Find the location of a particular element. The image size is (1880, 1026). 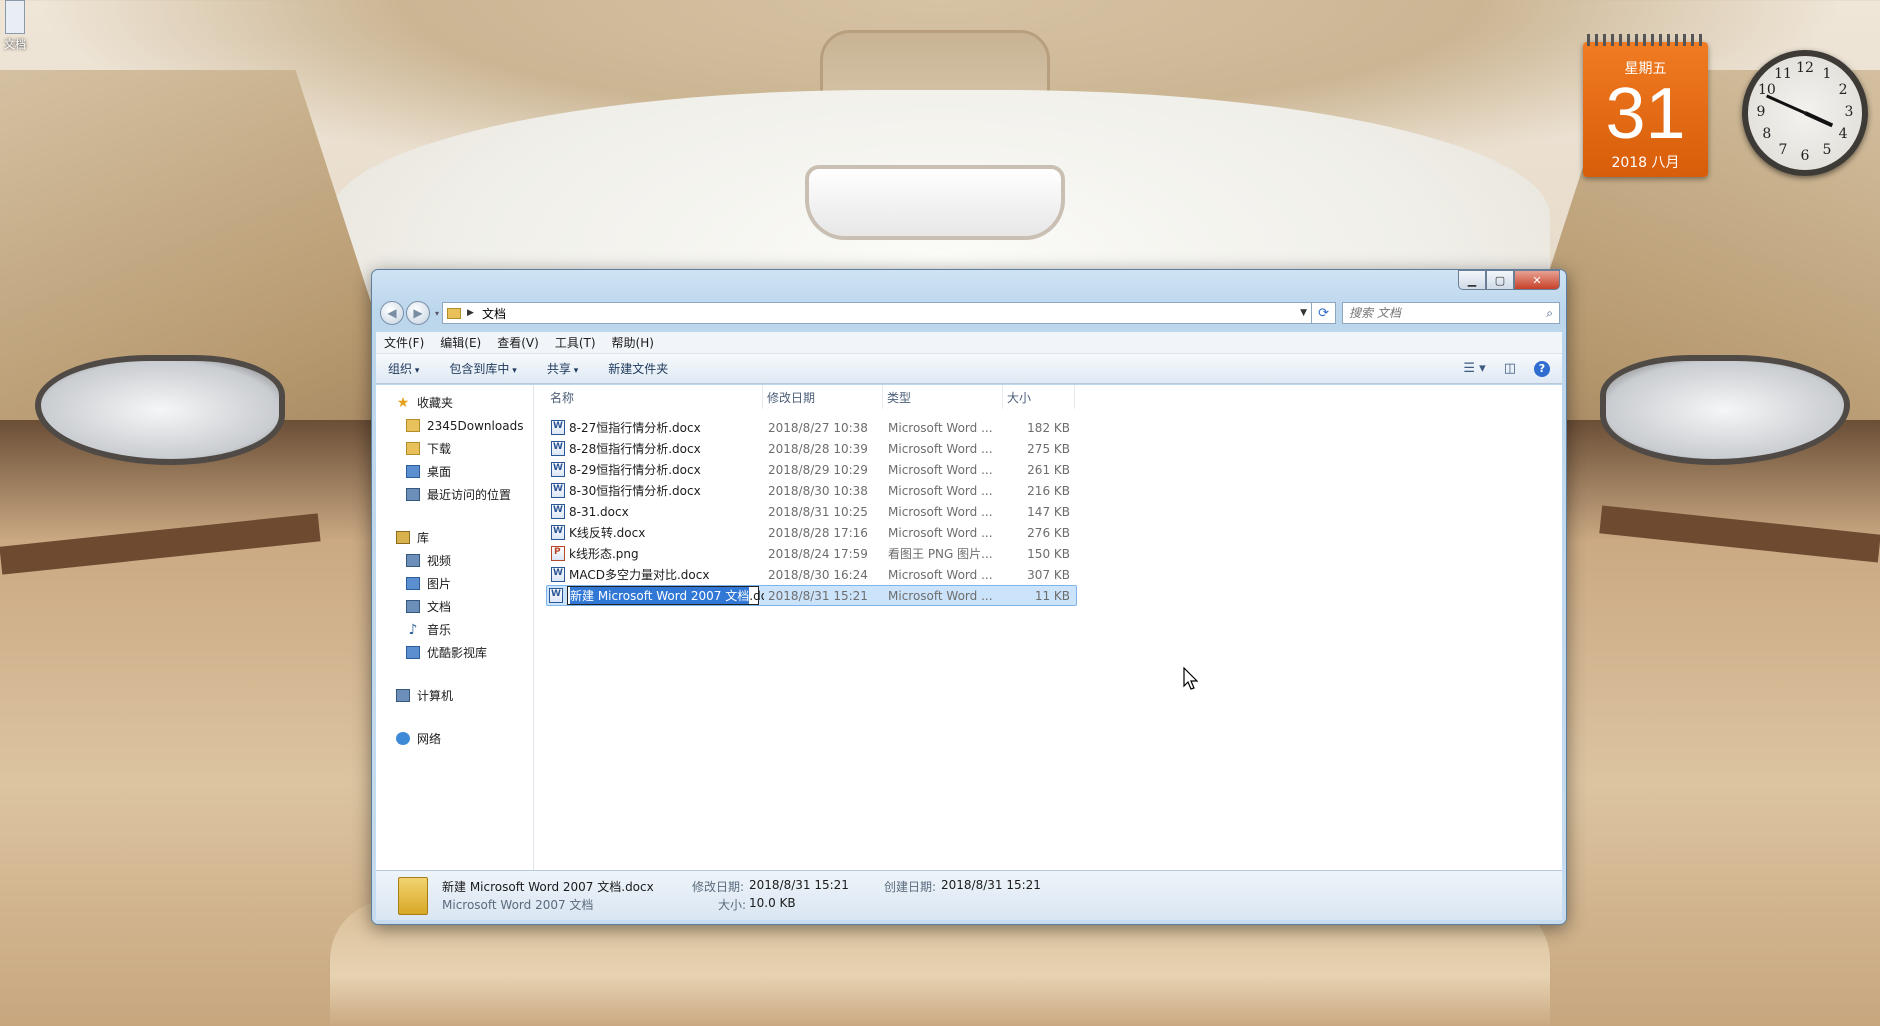

nav-item-downloads: 下载 is located at coordinates (454, 448).